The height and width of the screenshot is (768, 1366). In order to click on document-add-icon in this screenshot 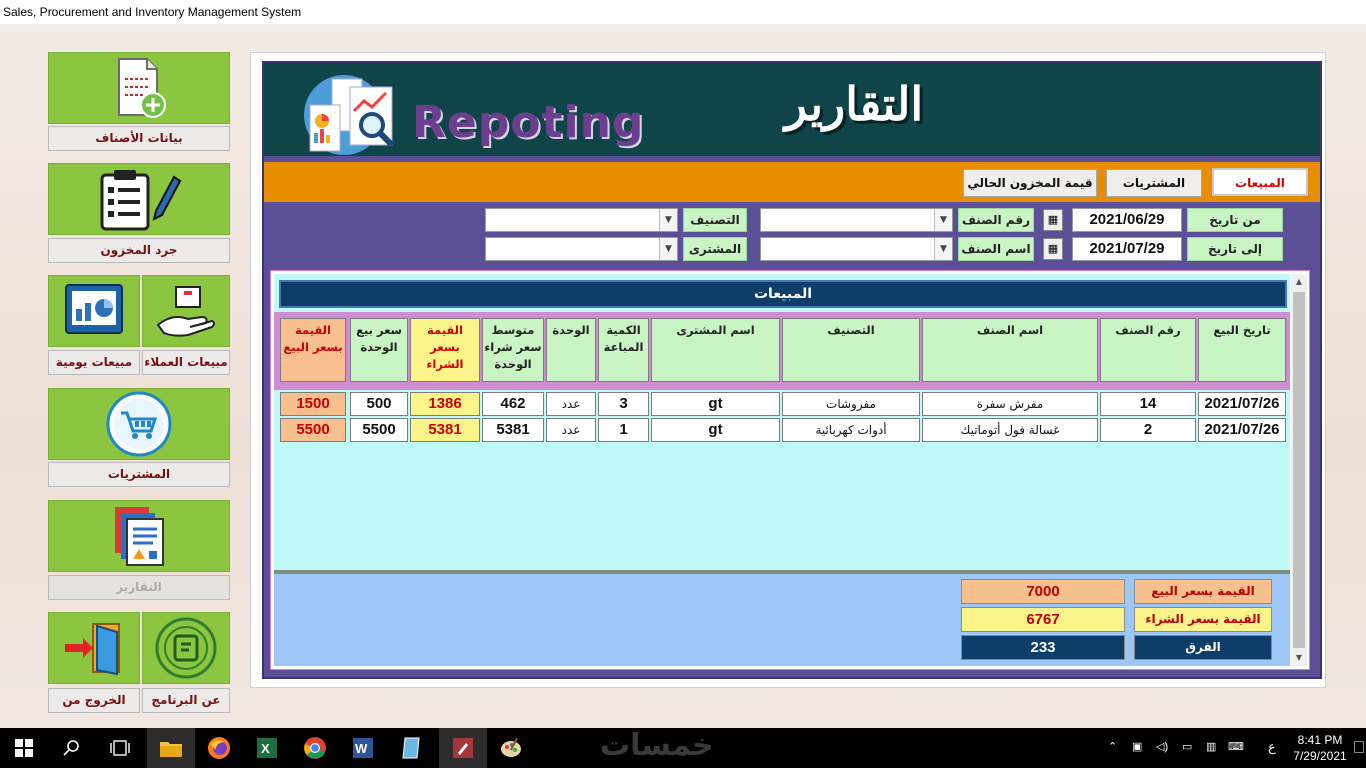, I will do `click(142, 88)`.